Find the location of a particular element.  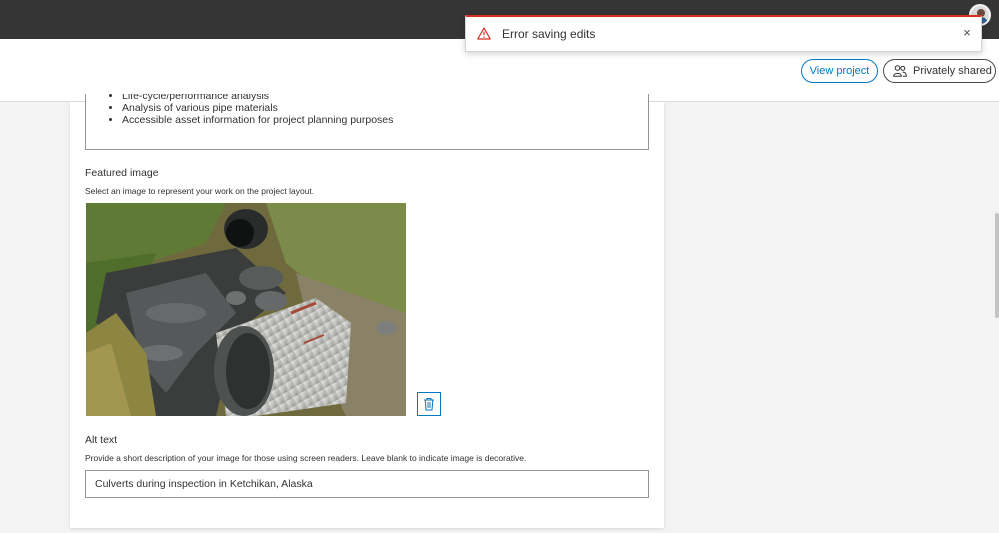

error-toast: Error saving edits × is located at coordinates (723, 33).